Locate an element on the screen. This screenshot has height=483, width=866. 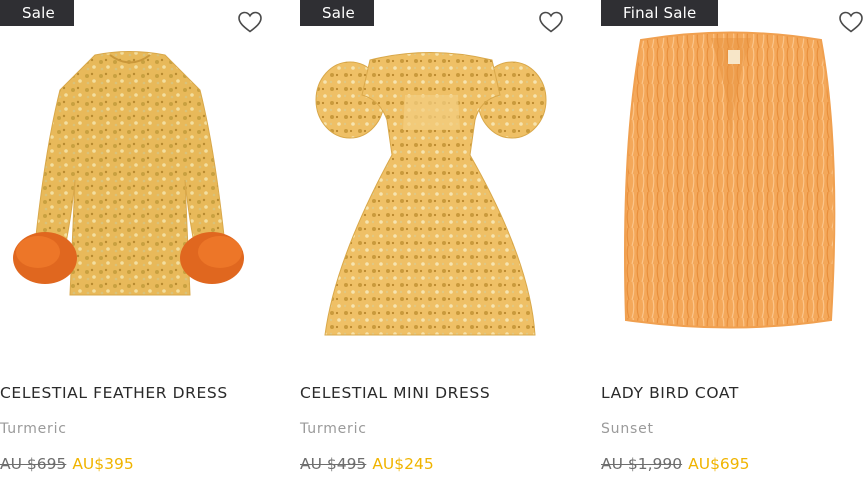
original-price: AU $1,990 is located at coordinates (642, 464).